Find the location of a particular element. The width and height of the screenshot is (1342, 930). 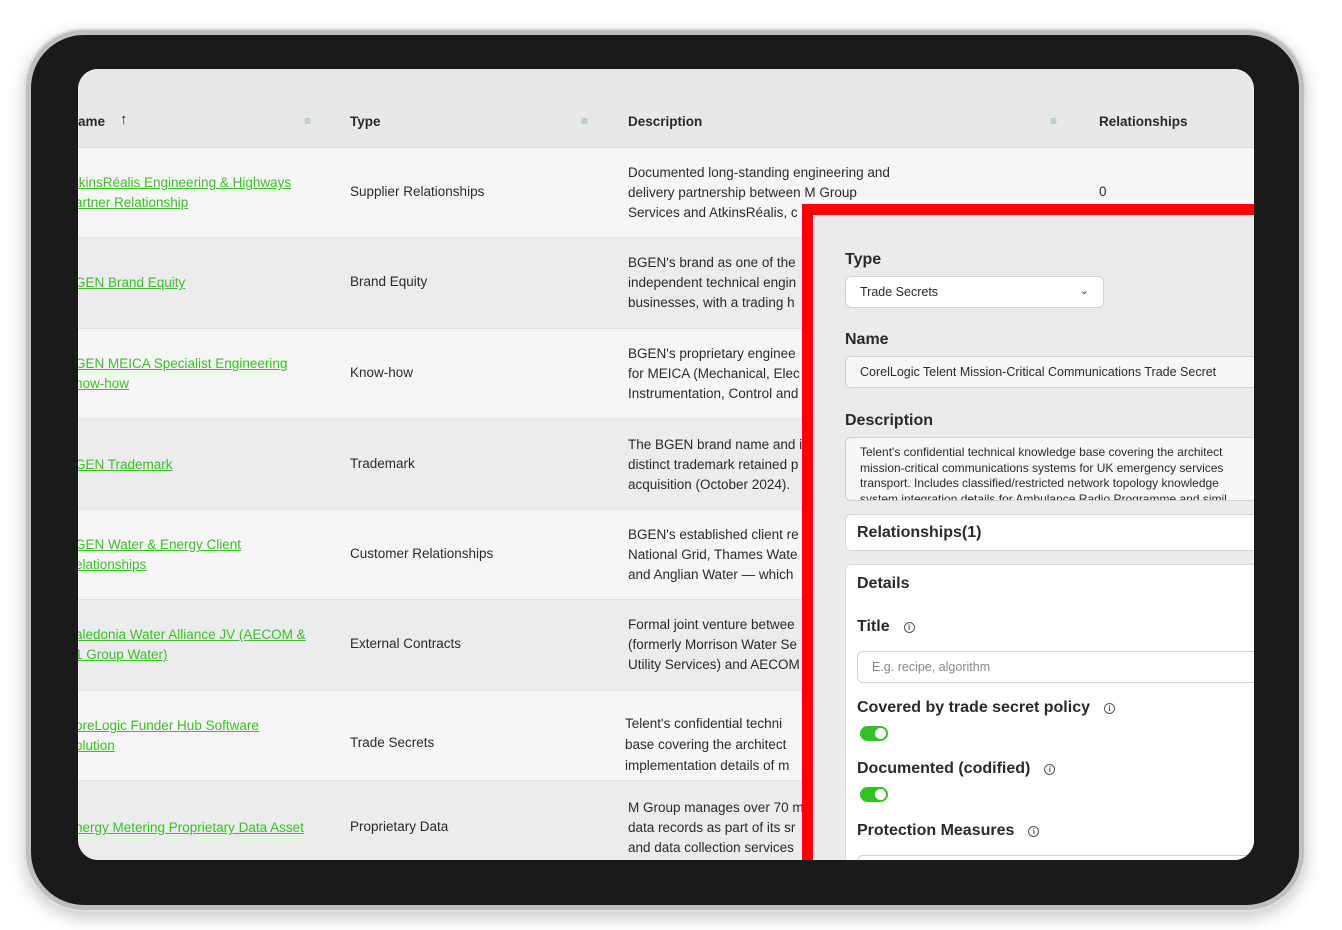

relationship-count: 0 is located at coordinates (1103, 191).